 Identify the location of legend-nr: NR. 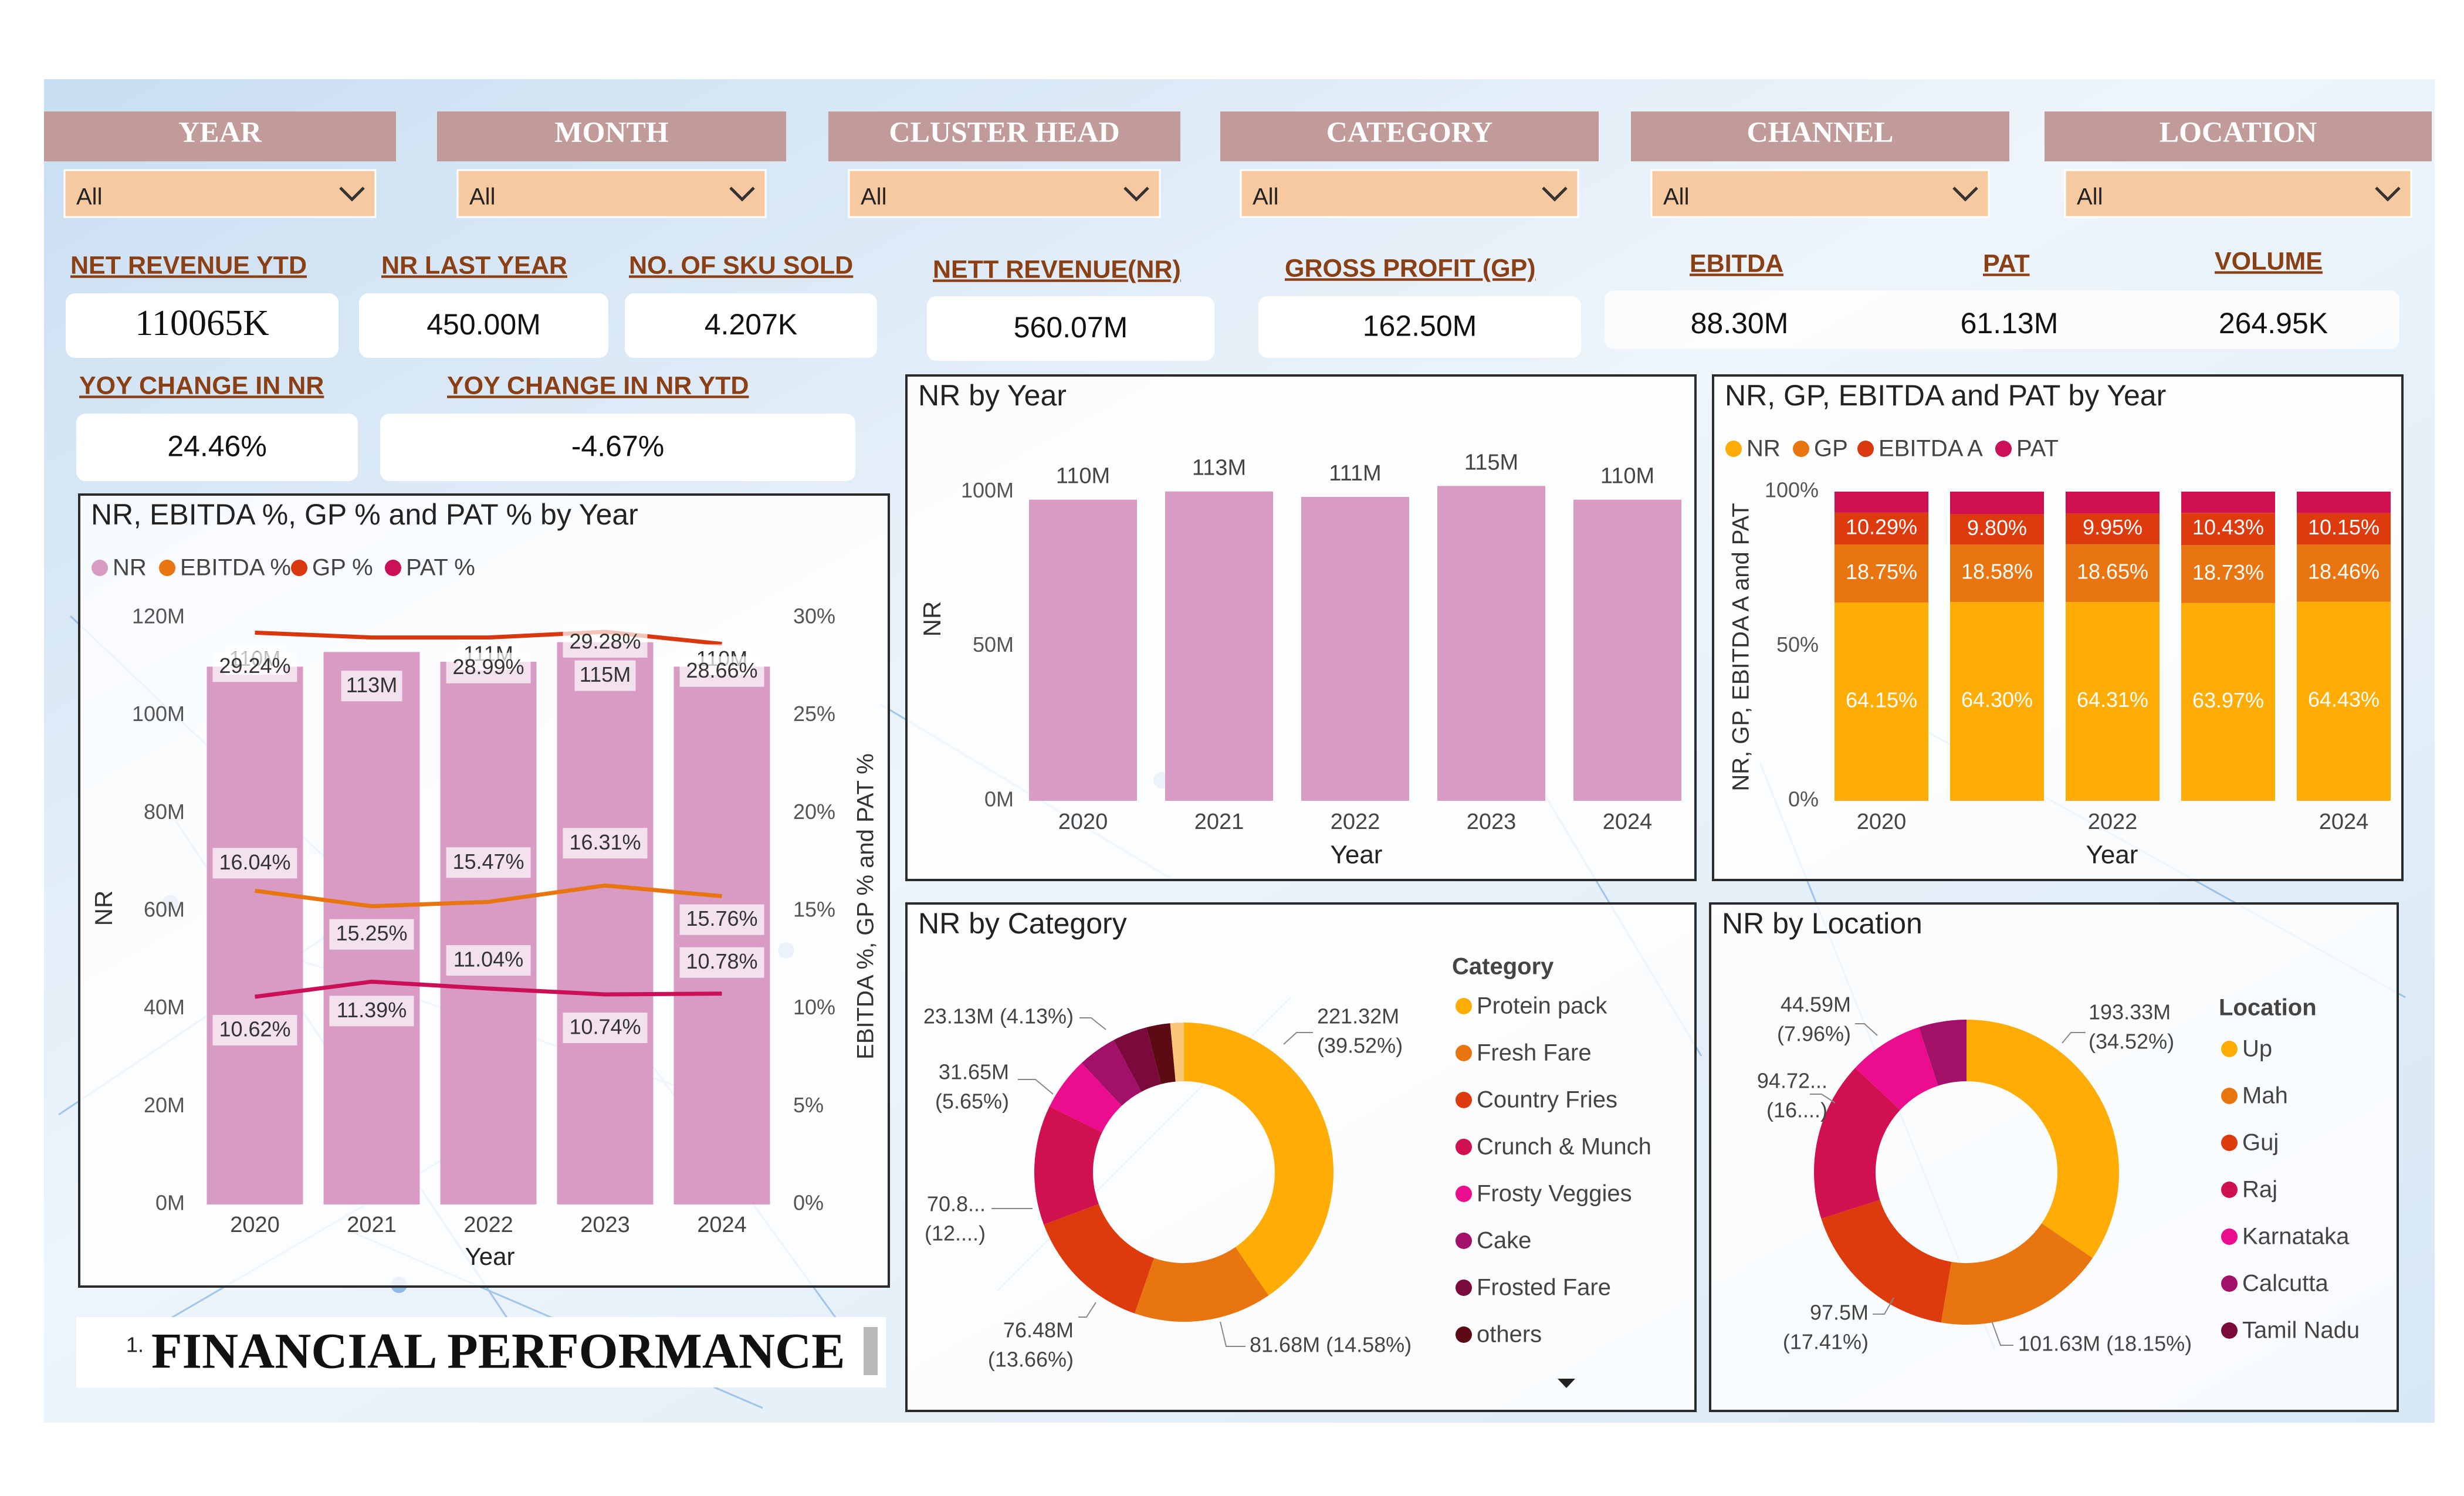
(1764, 449).